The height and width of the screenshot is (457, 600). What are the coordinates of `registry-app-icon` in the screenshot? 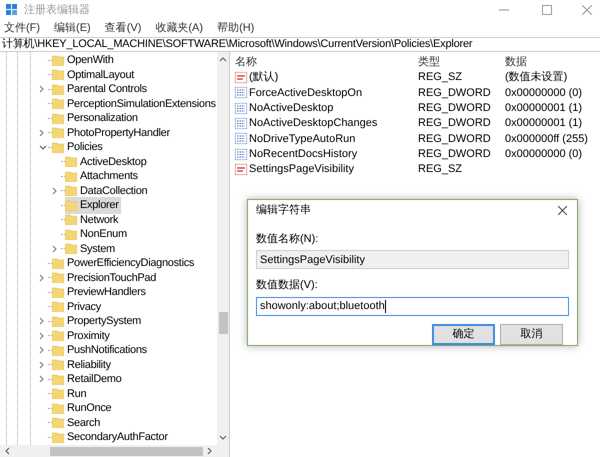 It's located at (12, 10).